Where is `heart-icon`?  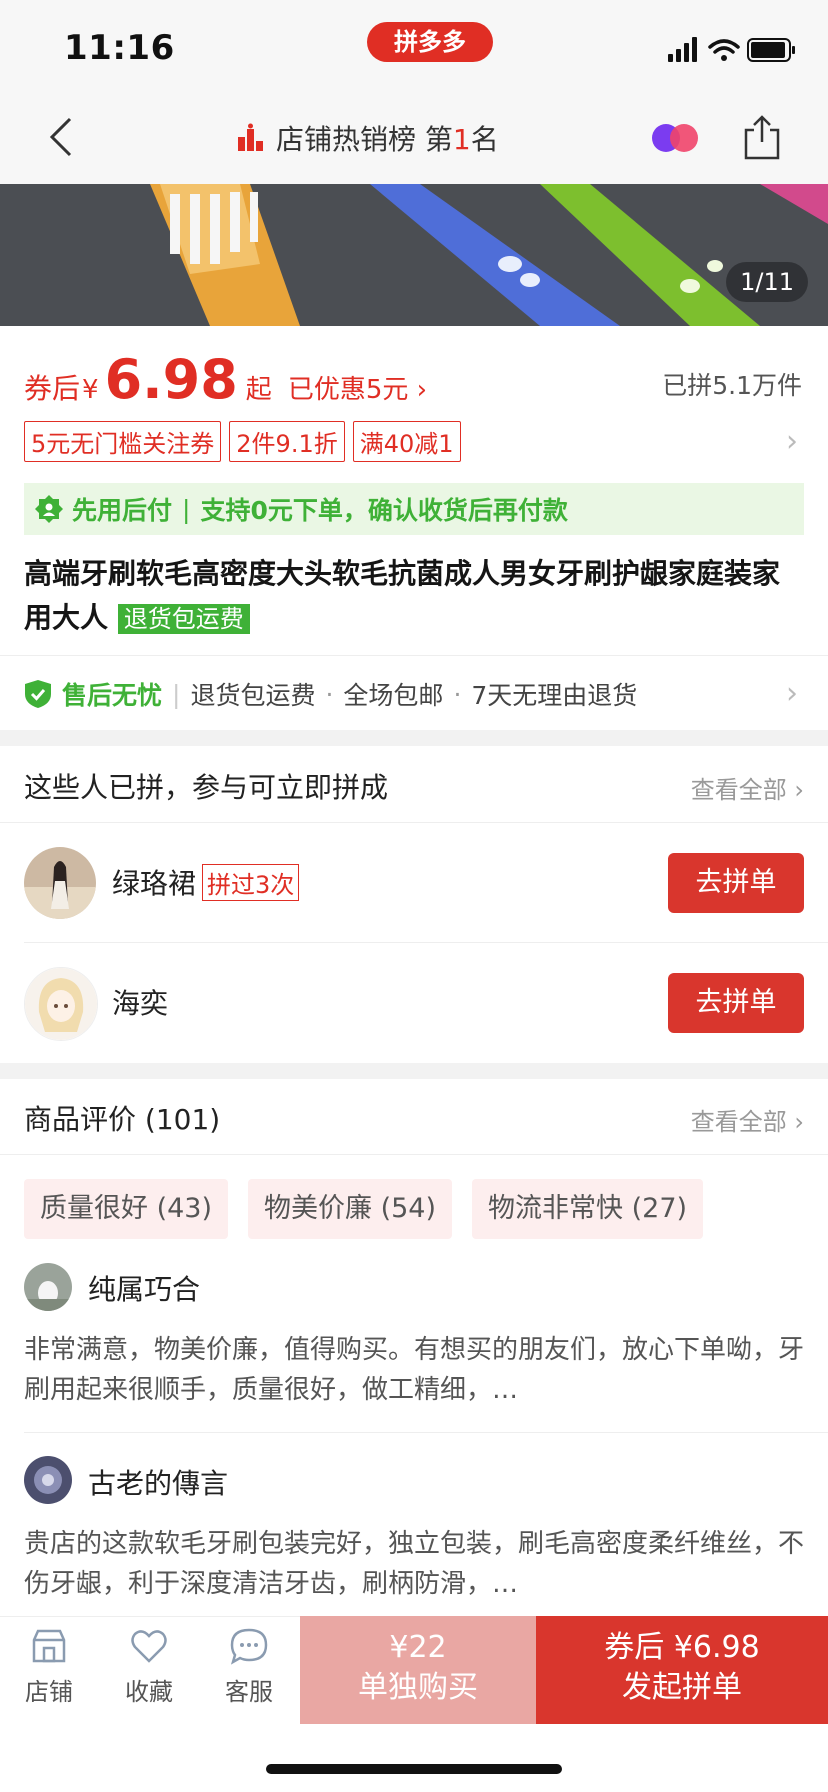 heart-icon is located at coordinates (149, 1646).